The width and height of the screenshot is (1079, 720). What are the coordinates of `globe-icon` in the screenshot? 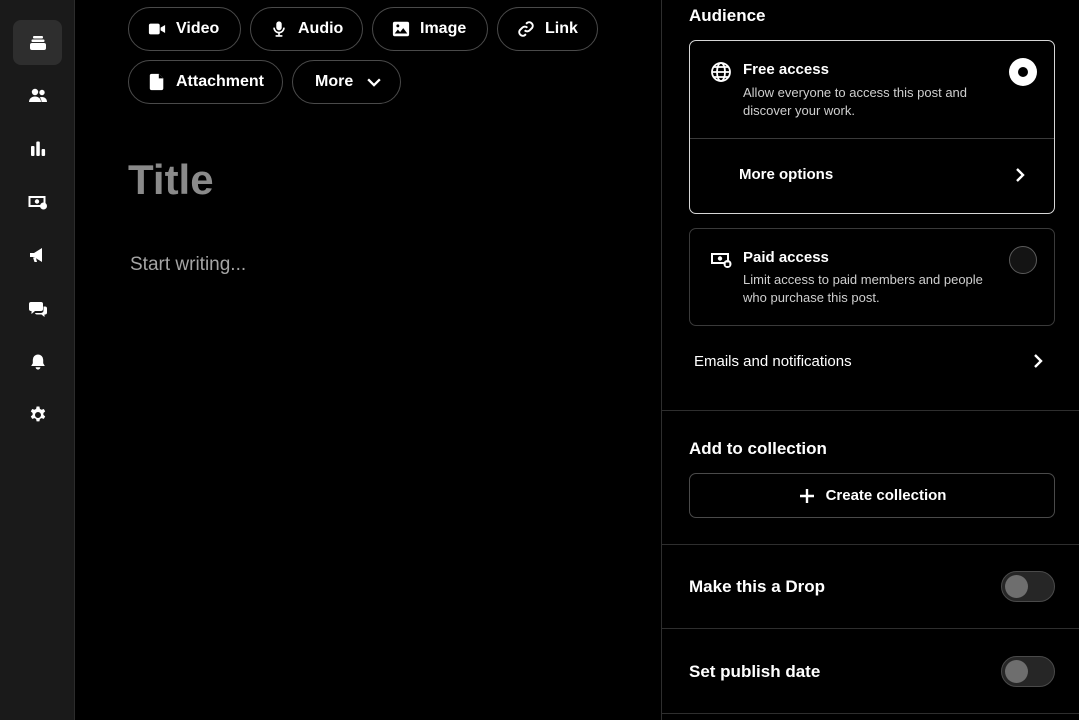 It's located at (721, 72).